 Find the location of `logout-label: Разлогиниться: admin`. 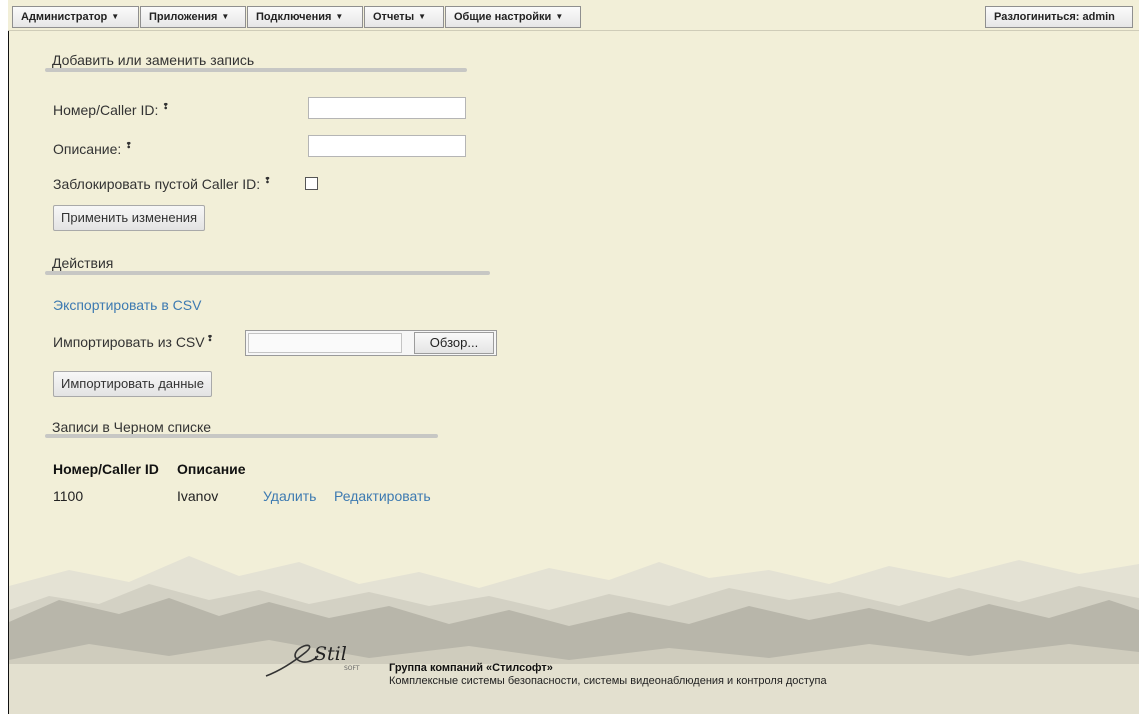

logout-label: Разлогиниться: admin is located at coordinates (1054, 17).